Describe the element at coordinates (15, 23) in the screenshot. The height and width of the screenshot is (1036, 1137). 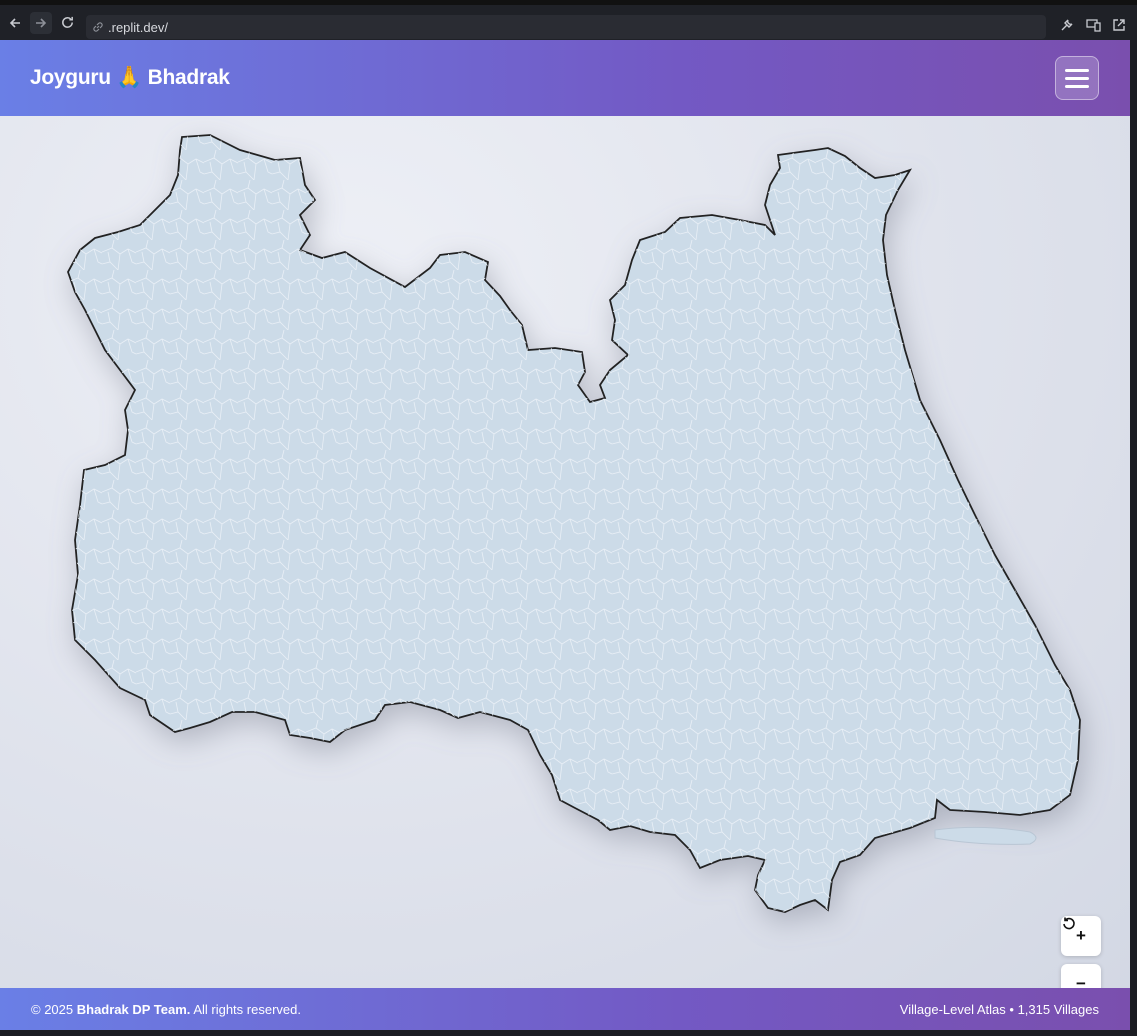
I see `back-arrow-icon` at that location.